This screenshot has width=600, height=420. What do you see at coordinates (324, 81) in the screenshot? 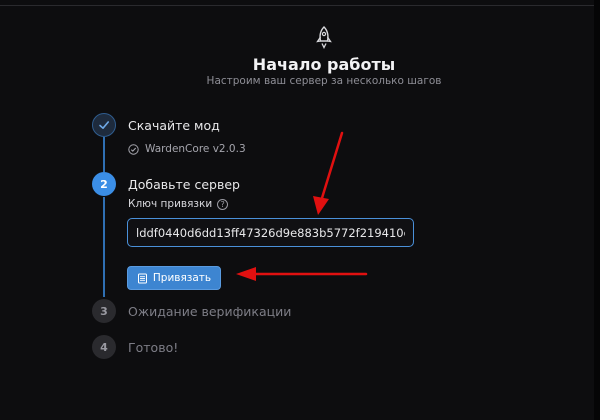
I see `page-subtitle: Настроим ваш сервер за несколько шагов` at bounding box center [324, 81].